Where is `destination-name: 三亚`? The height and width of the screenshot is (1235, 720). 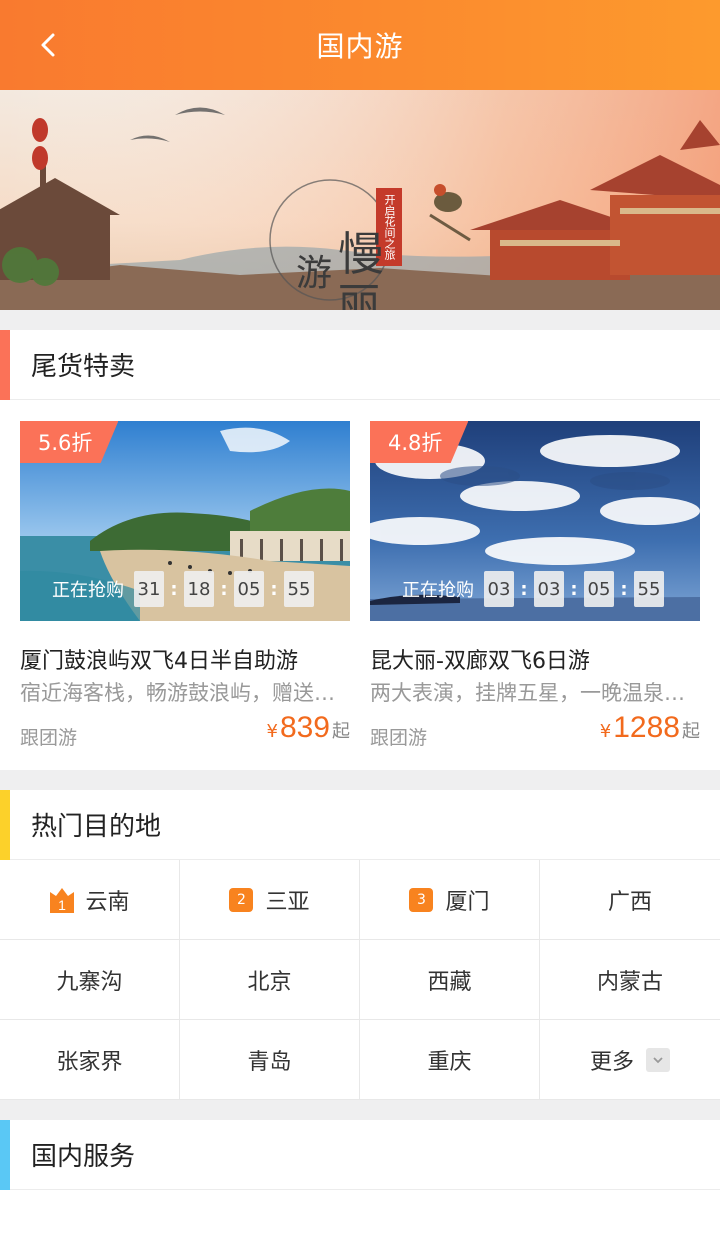 destination-name: 三亚 is located at coordinates (287, 902).